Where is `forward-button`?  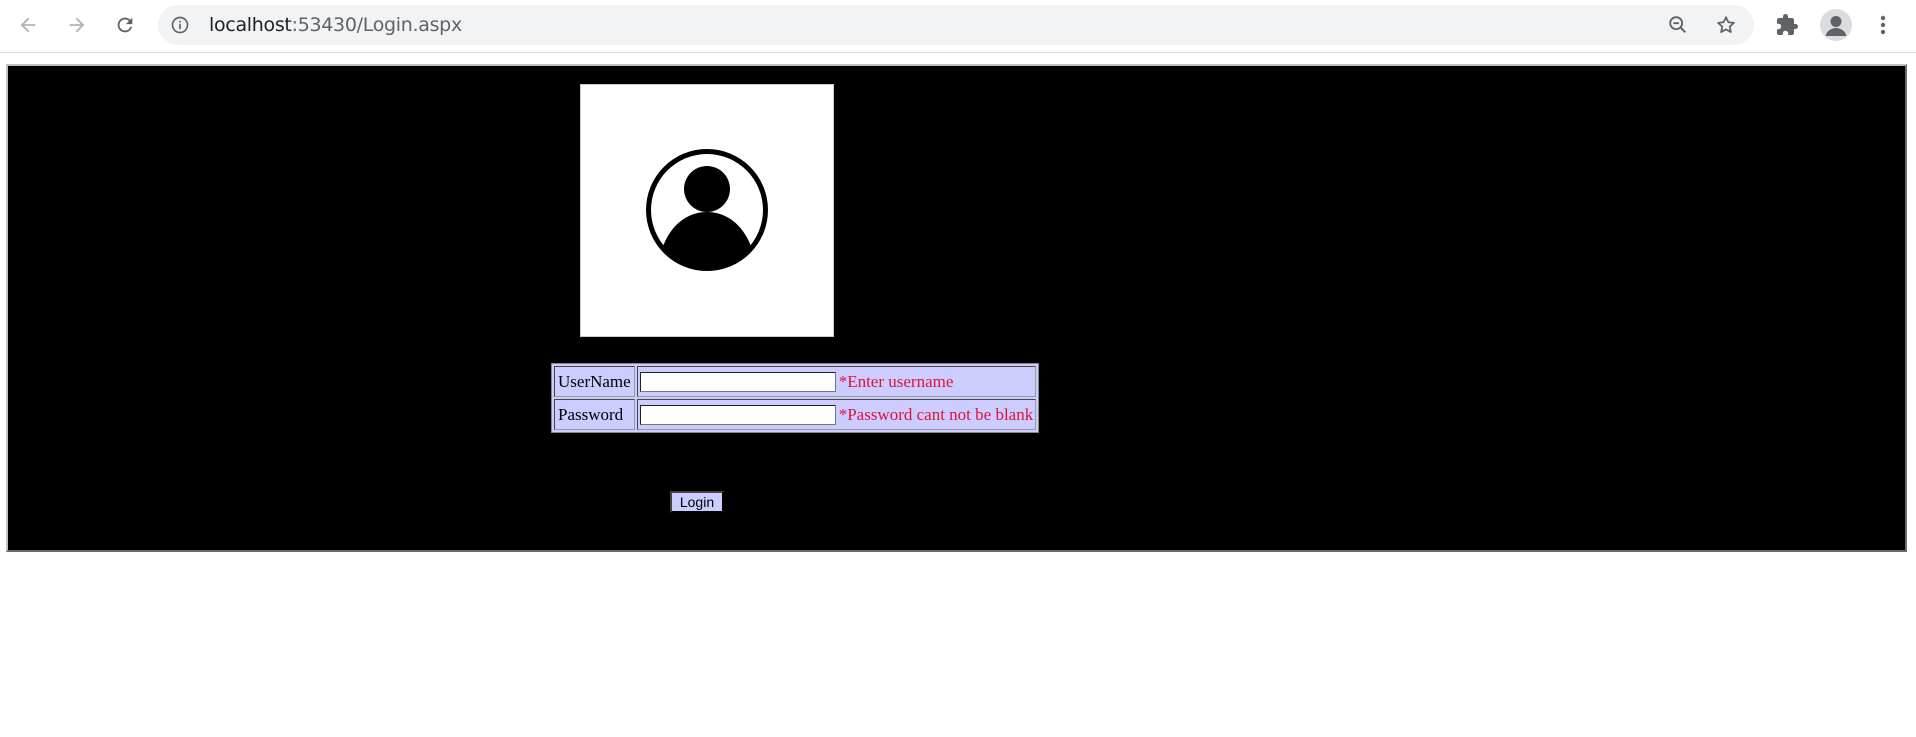 forward-button is located at coordinates (77, 25).